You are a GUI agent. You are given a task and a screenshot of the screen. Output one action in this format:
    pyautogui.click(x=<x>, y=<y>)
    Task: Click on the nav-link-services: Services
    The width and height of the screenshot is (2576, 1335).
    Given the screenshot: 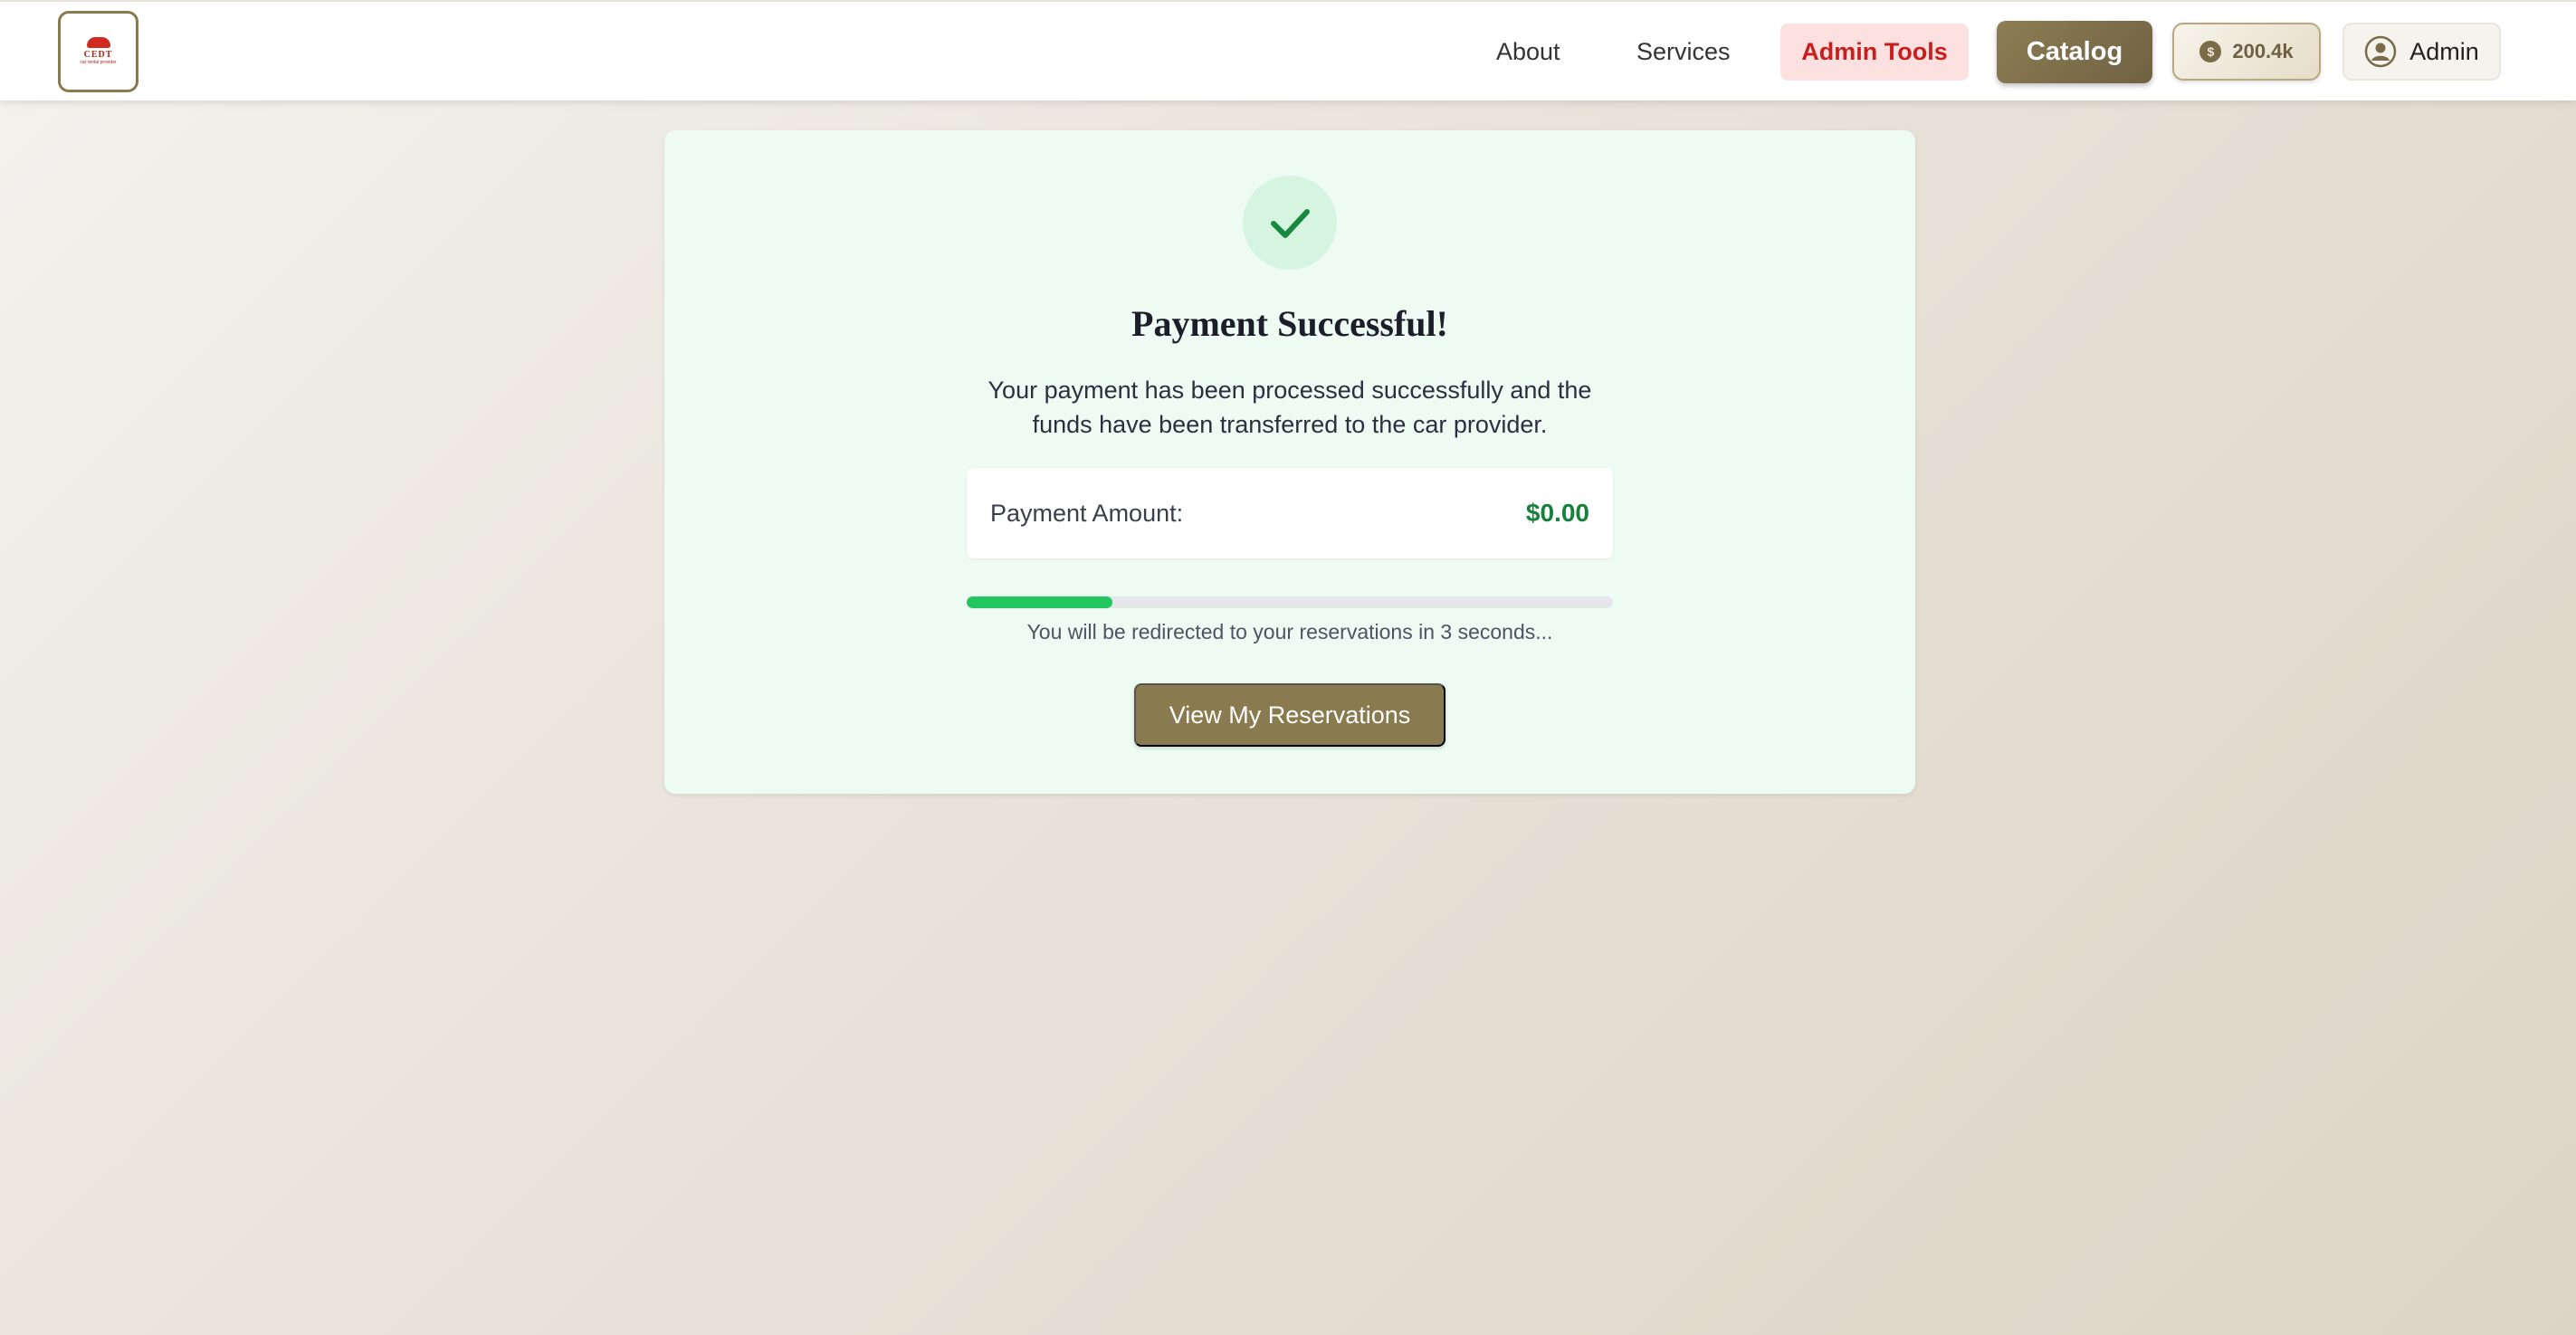 What is the action you would take?
    pyautogui.click(x=1683, y=51)
    